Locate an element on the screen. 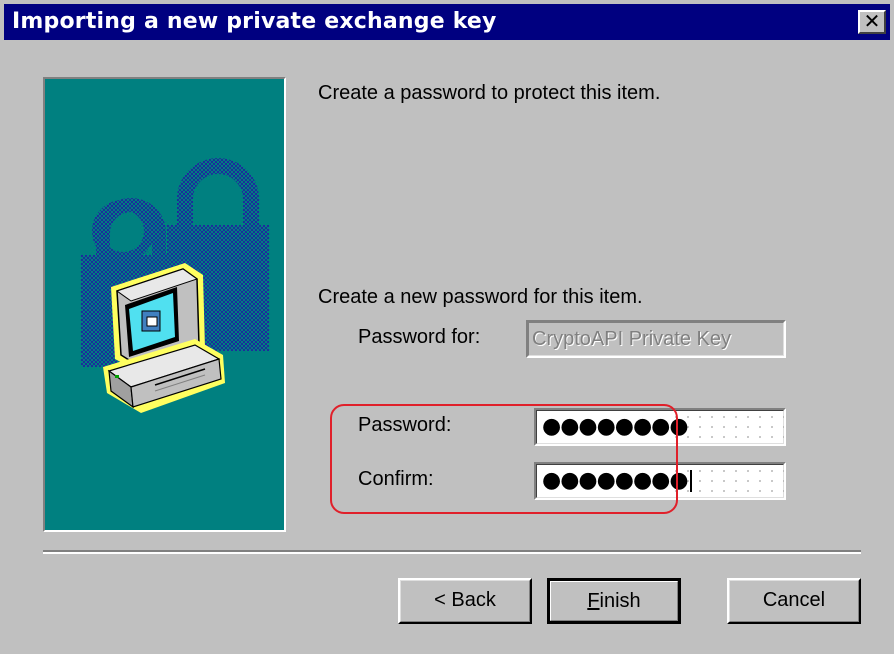 This screenshot has width=894, height=654. finish-button: Finish is located at coordinates (614, 601).